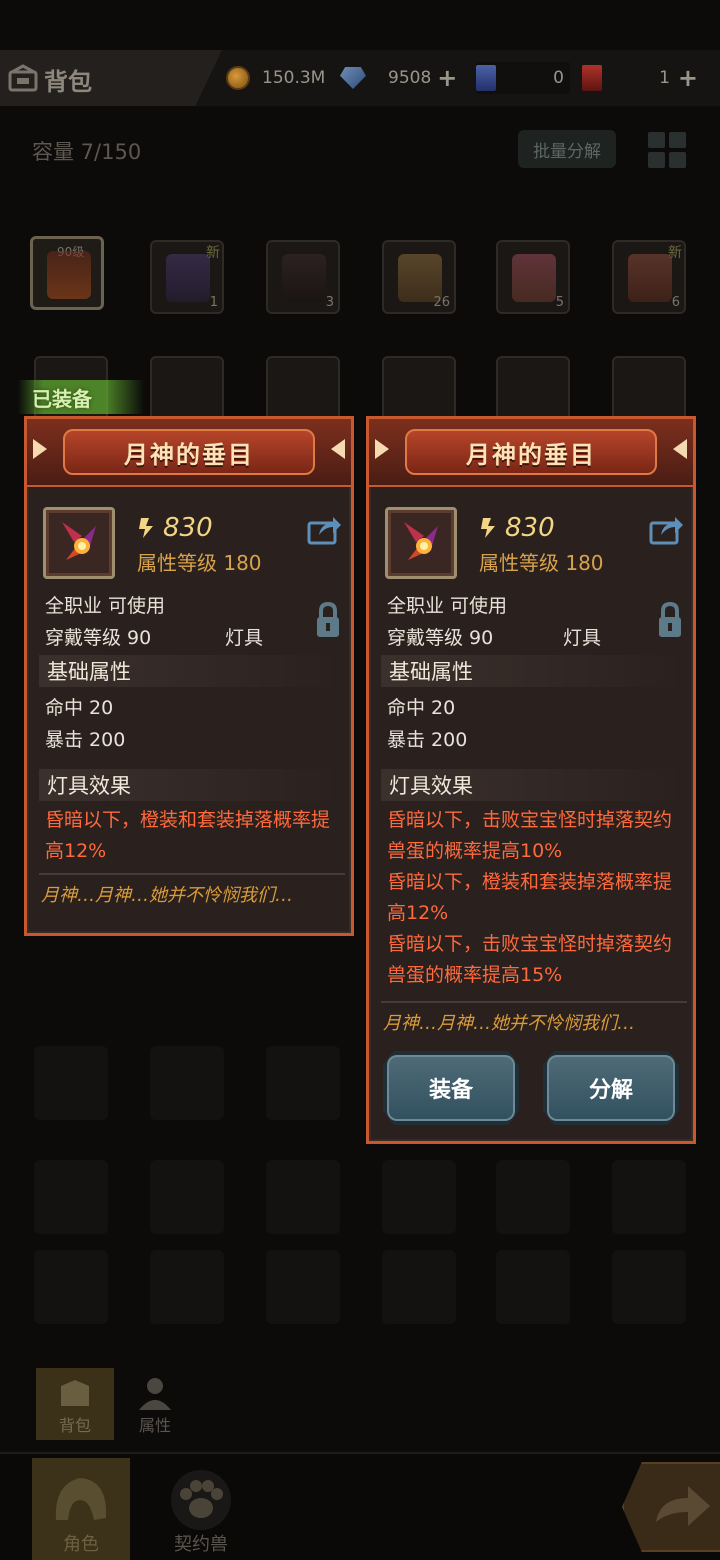  Describe the element at coordinates (329, 302) in the screenshot. I see `item-count: 3` at that location.